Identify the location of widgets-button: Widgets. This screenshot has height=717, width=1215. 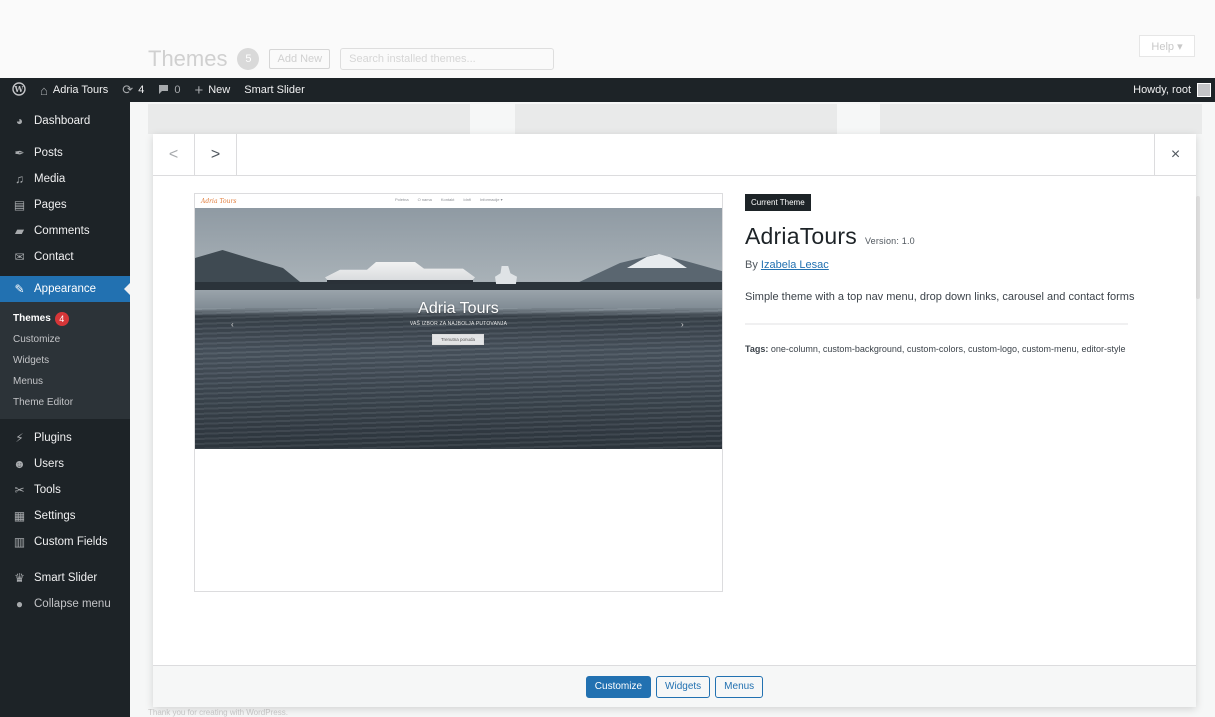
(683, 686).